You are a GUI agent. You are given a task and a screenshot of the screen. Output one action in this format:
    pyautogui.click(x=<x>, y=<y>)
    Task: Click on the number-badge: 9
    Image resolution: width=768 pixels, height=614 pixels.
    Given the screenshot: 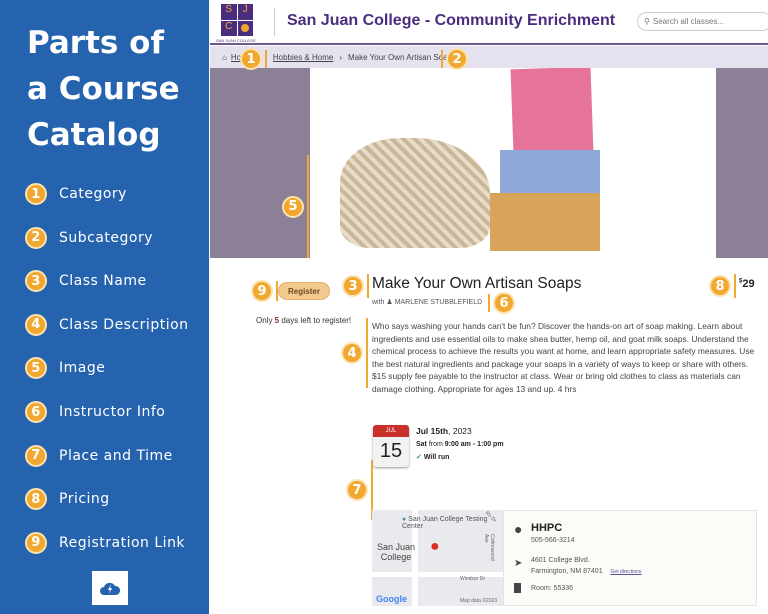 What is the action you would take?
    pyautogui.click(x=36, y=542)
    